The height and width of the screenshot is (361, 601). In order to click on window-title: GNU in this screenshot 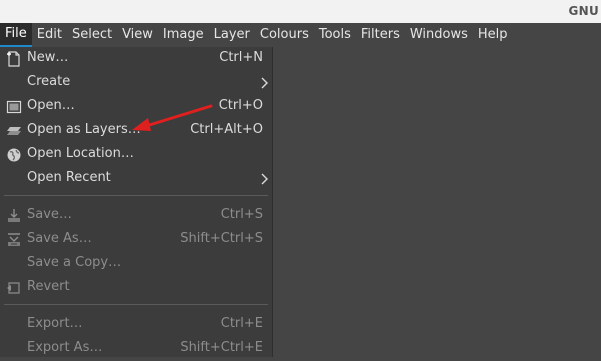, I will do `click(583, 11)`.